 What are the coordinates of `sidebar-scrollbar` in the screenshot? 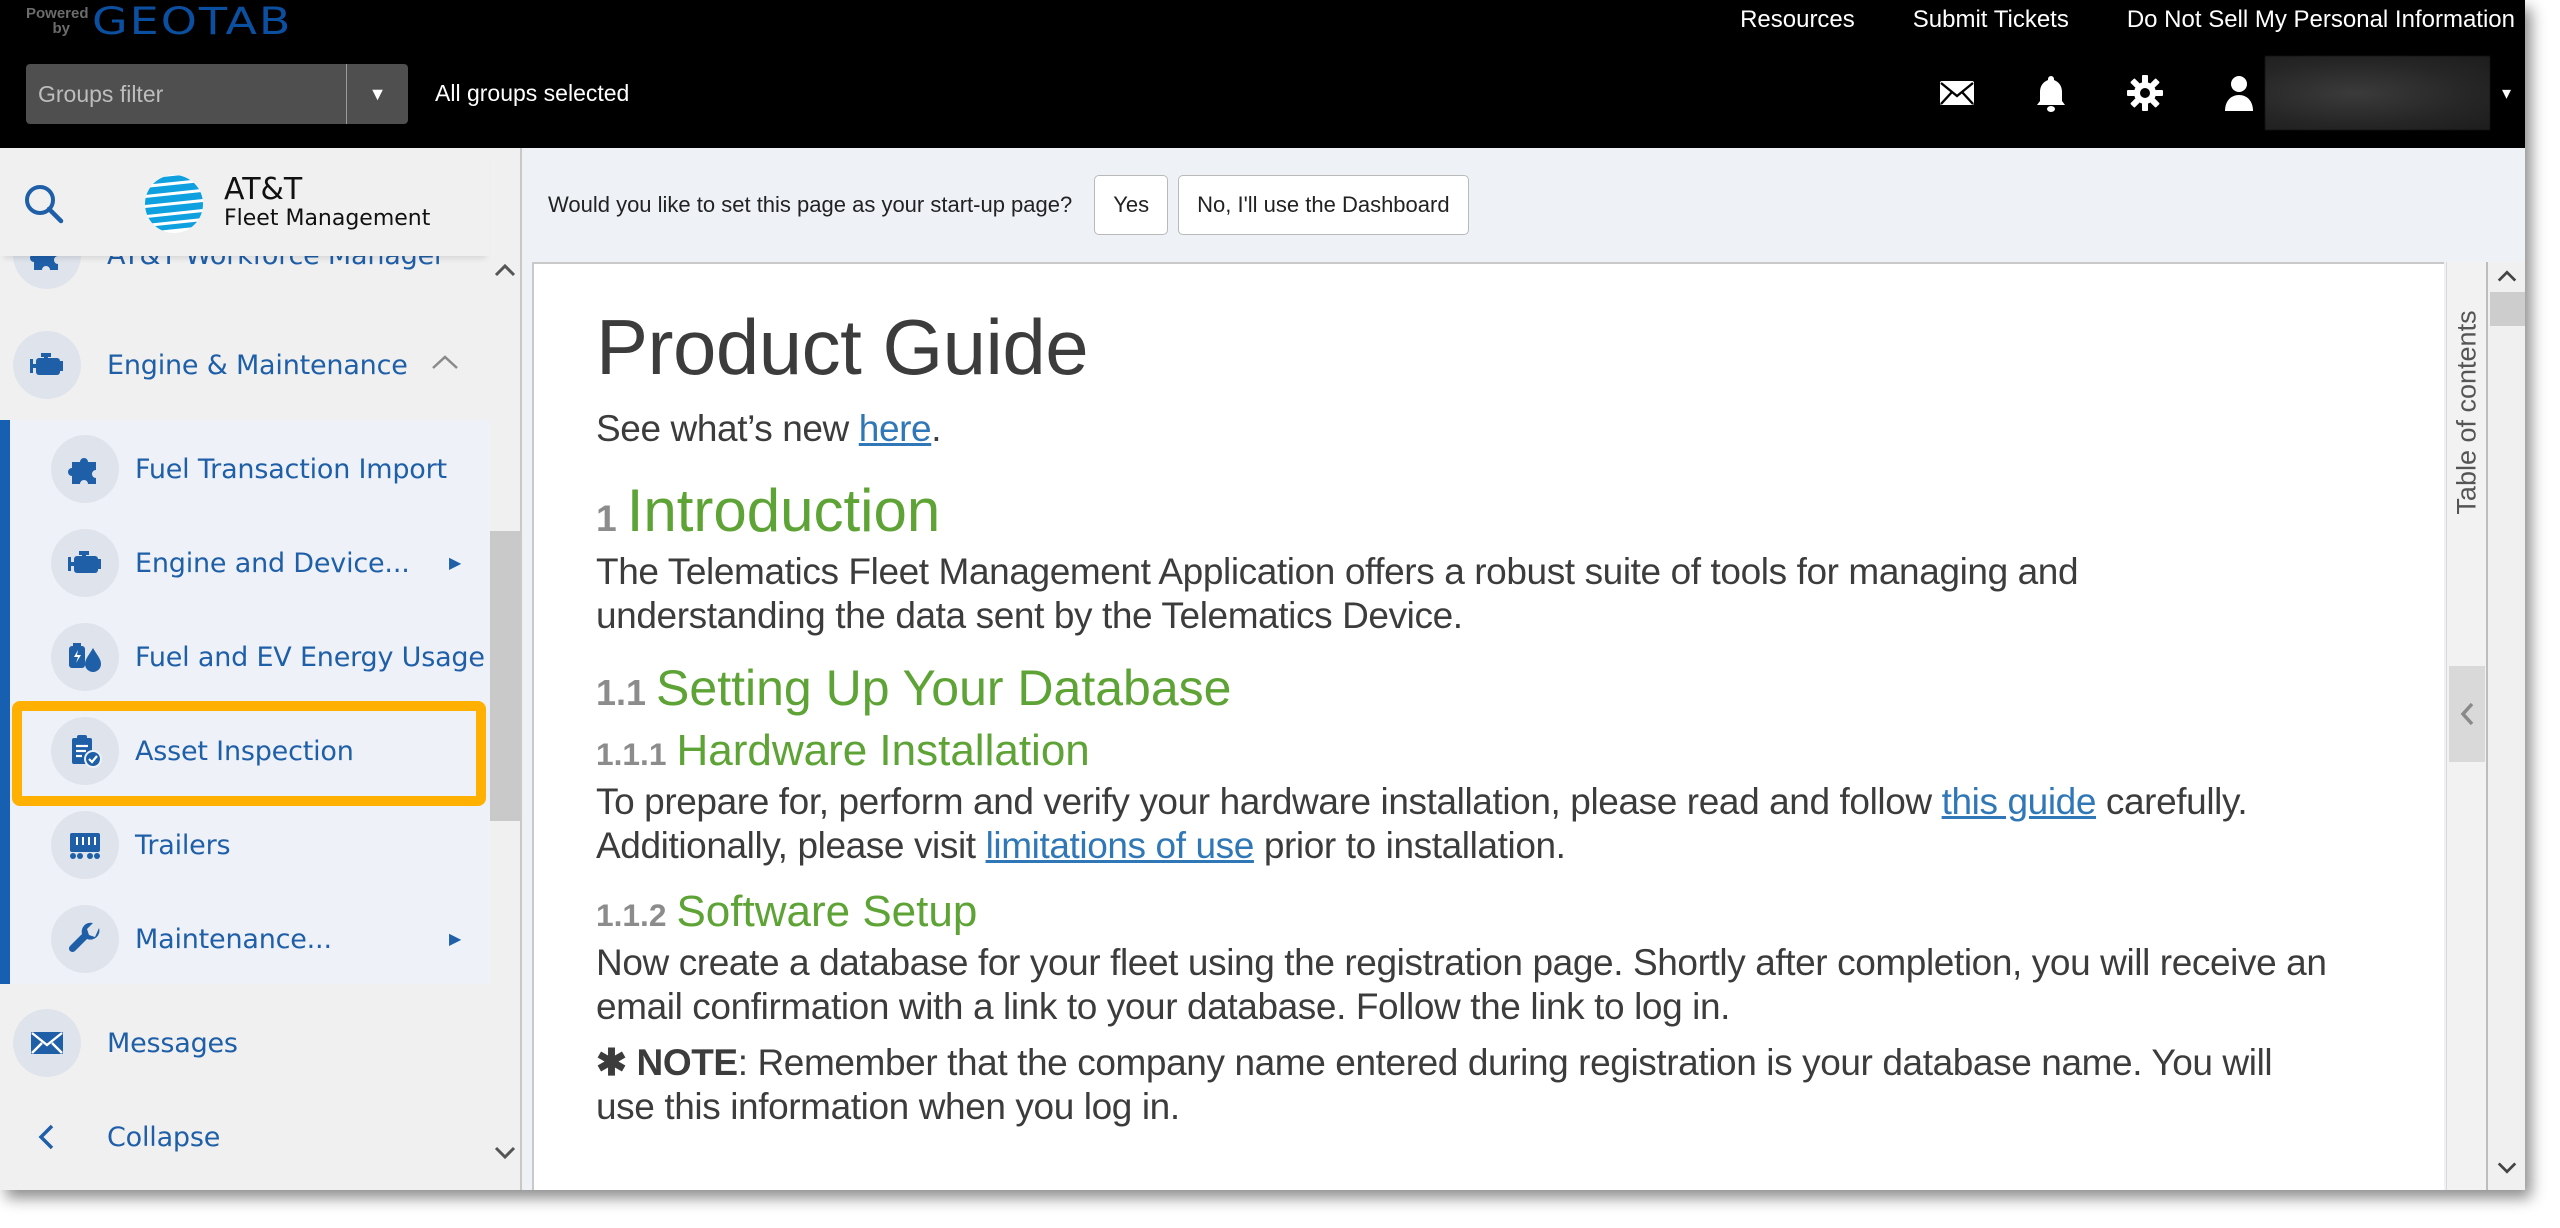 It's located at (506, 723).